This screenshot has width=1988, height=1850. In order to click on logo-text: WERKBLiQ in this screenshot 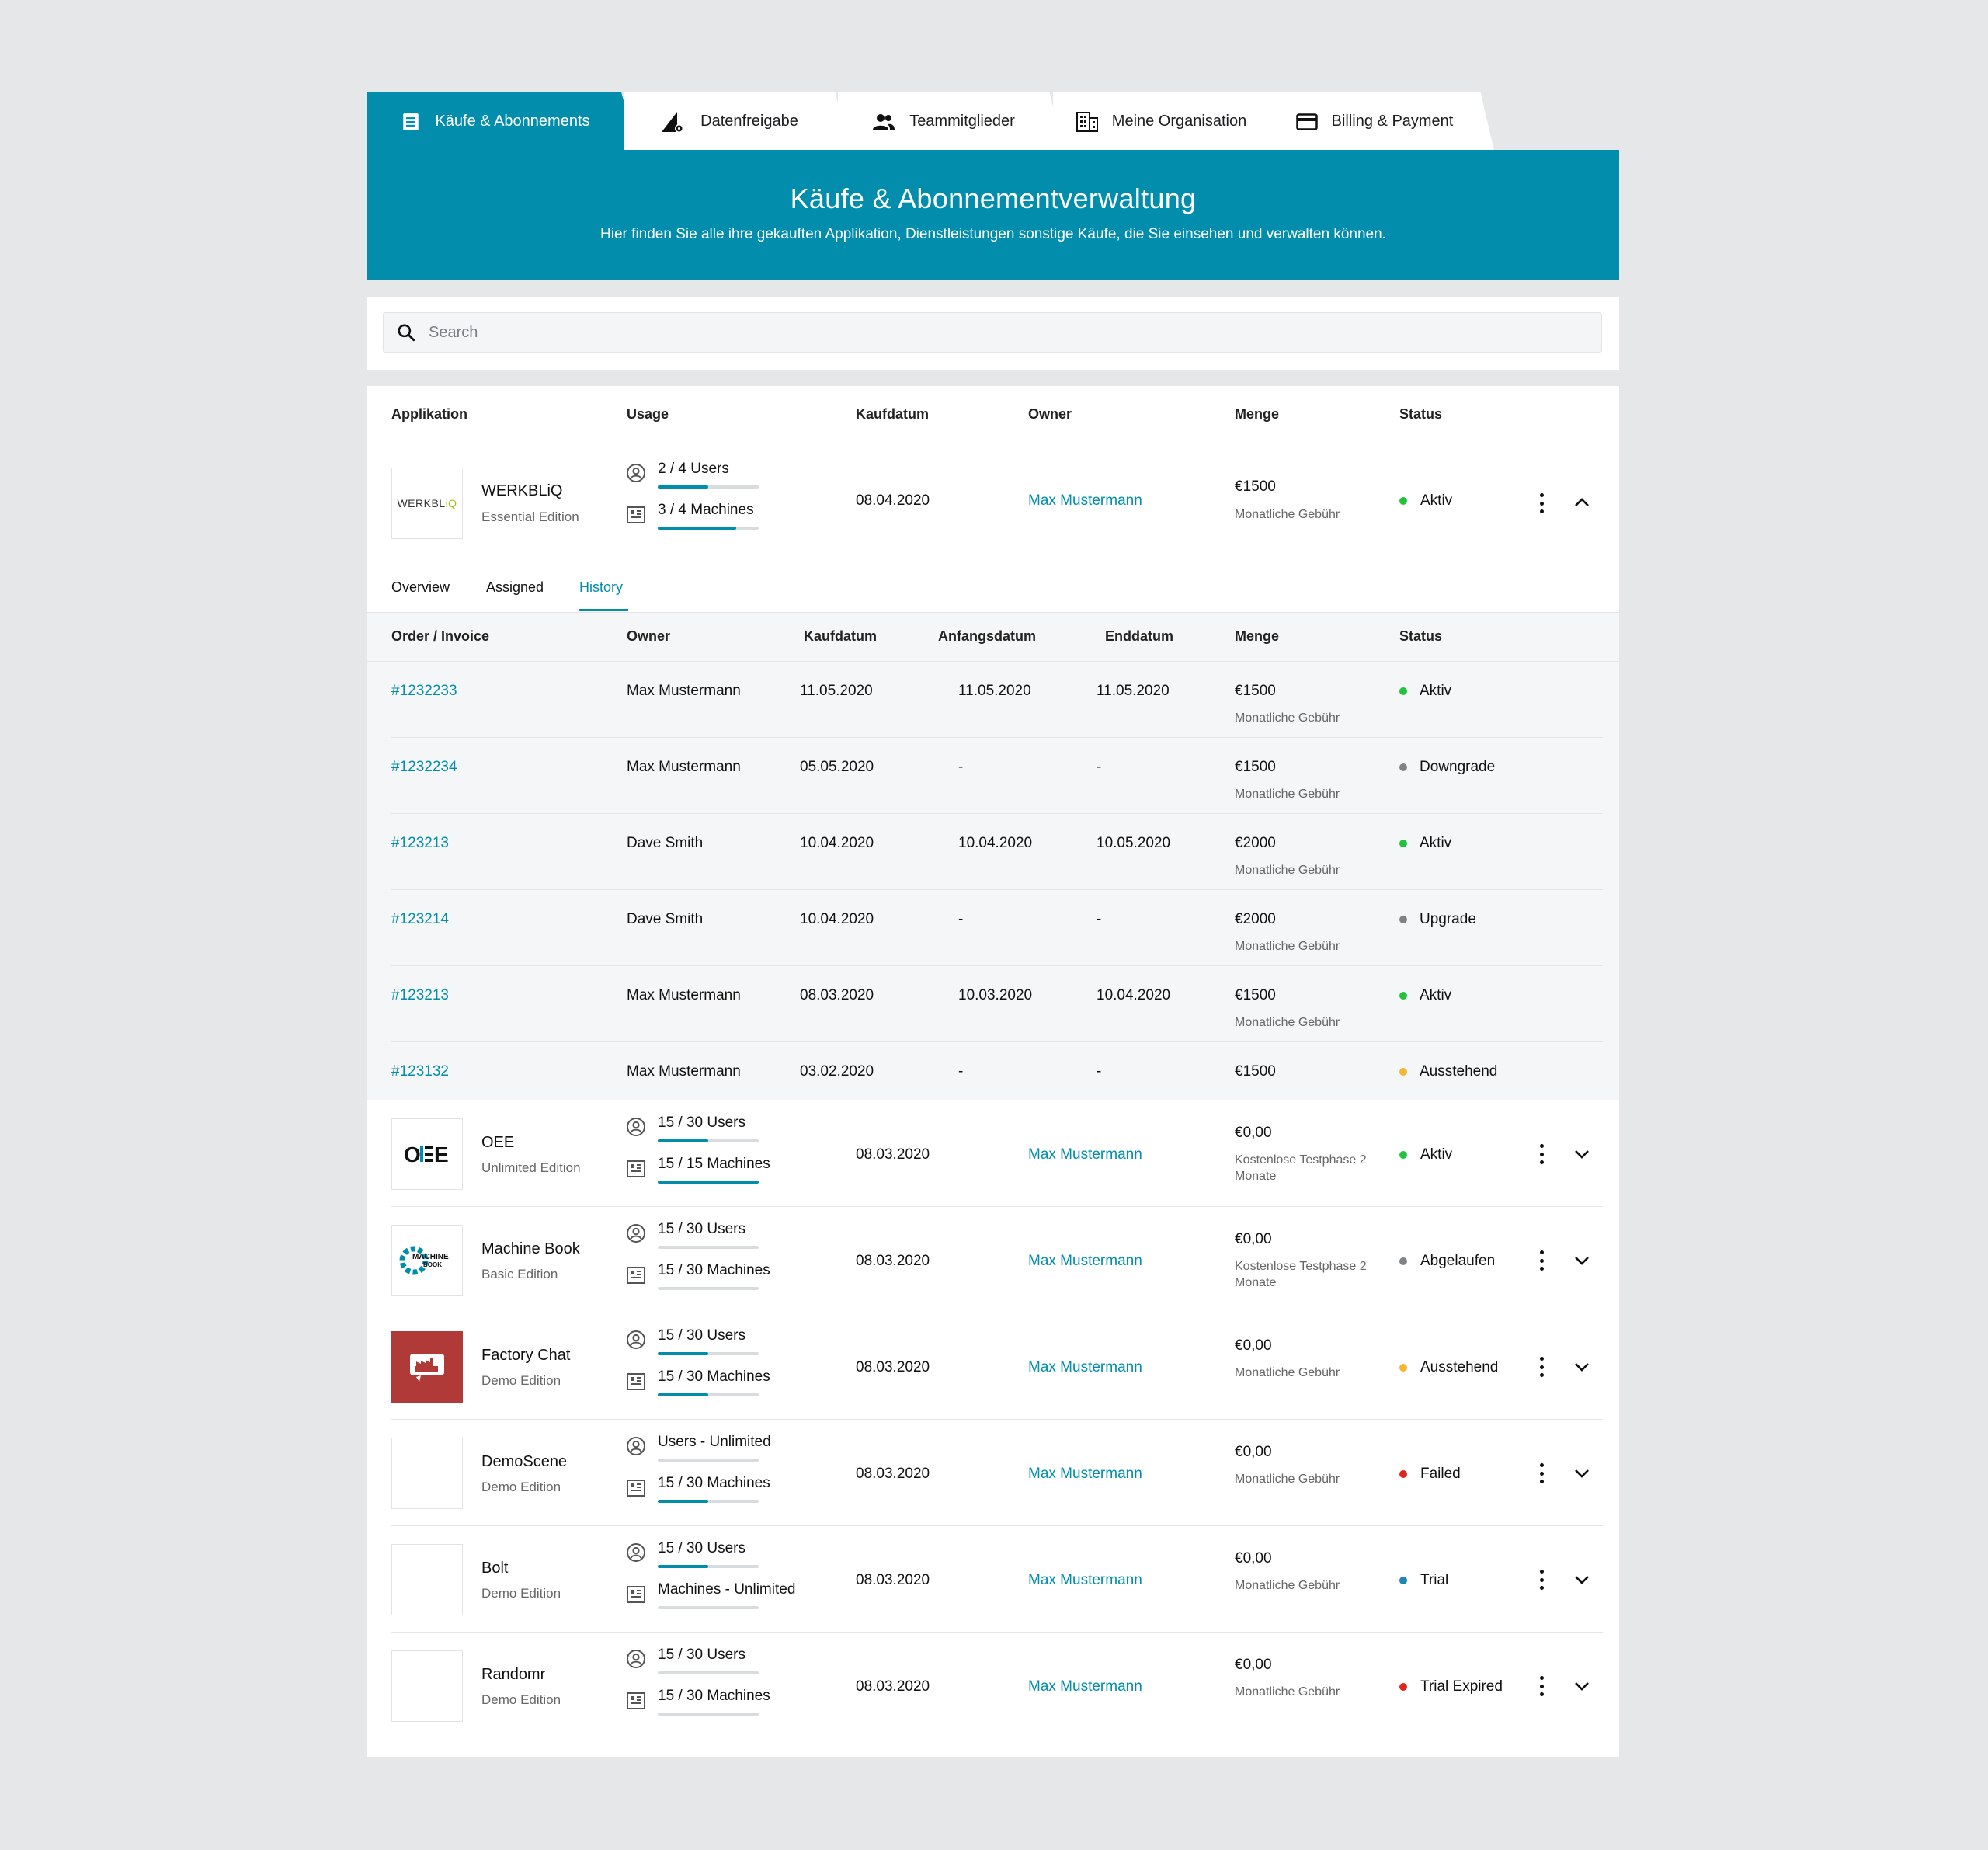, I will do `click(427, 503)`.